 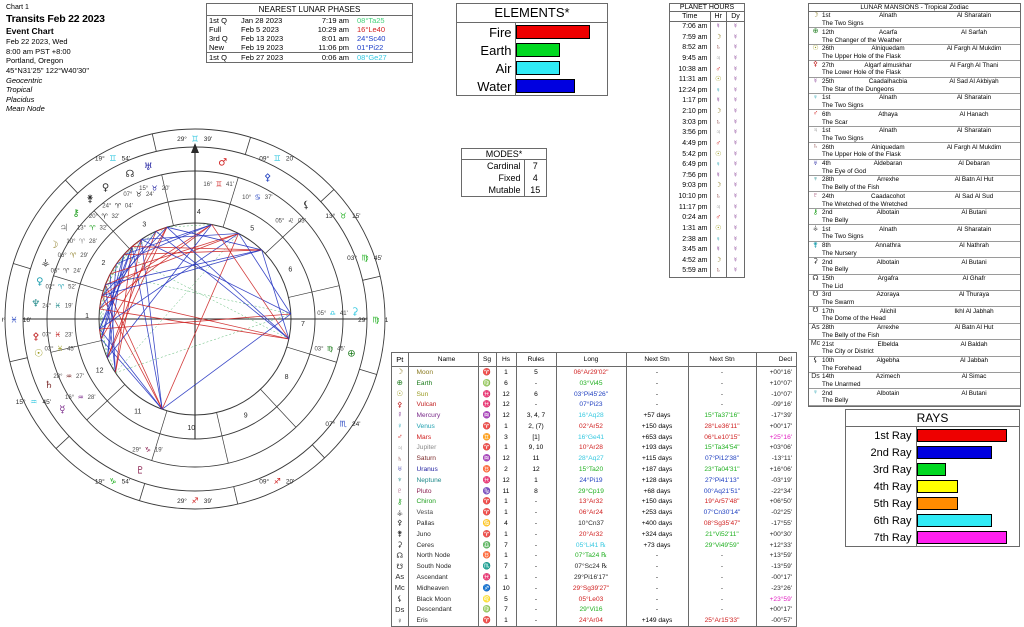 I want to click on lunar-mansion-name: Argafra, so click(x=888, y=278).